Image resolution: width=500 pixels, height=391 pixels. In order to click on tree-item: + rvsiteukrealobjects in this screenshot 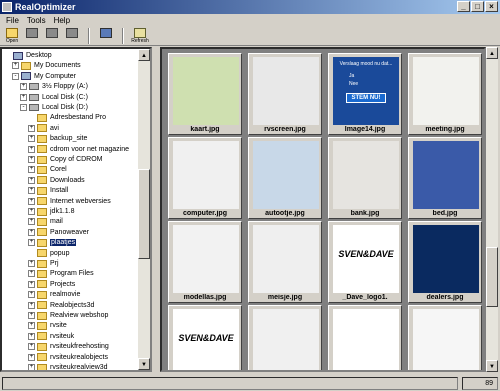, I will do `click(68, 357)`.